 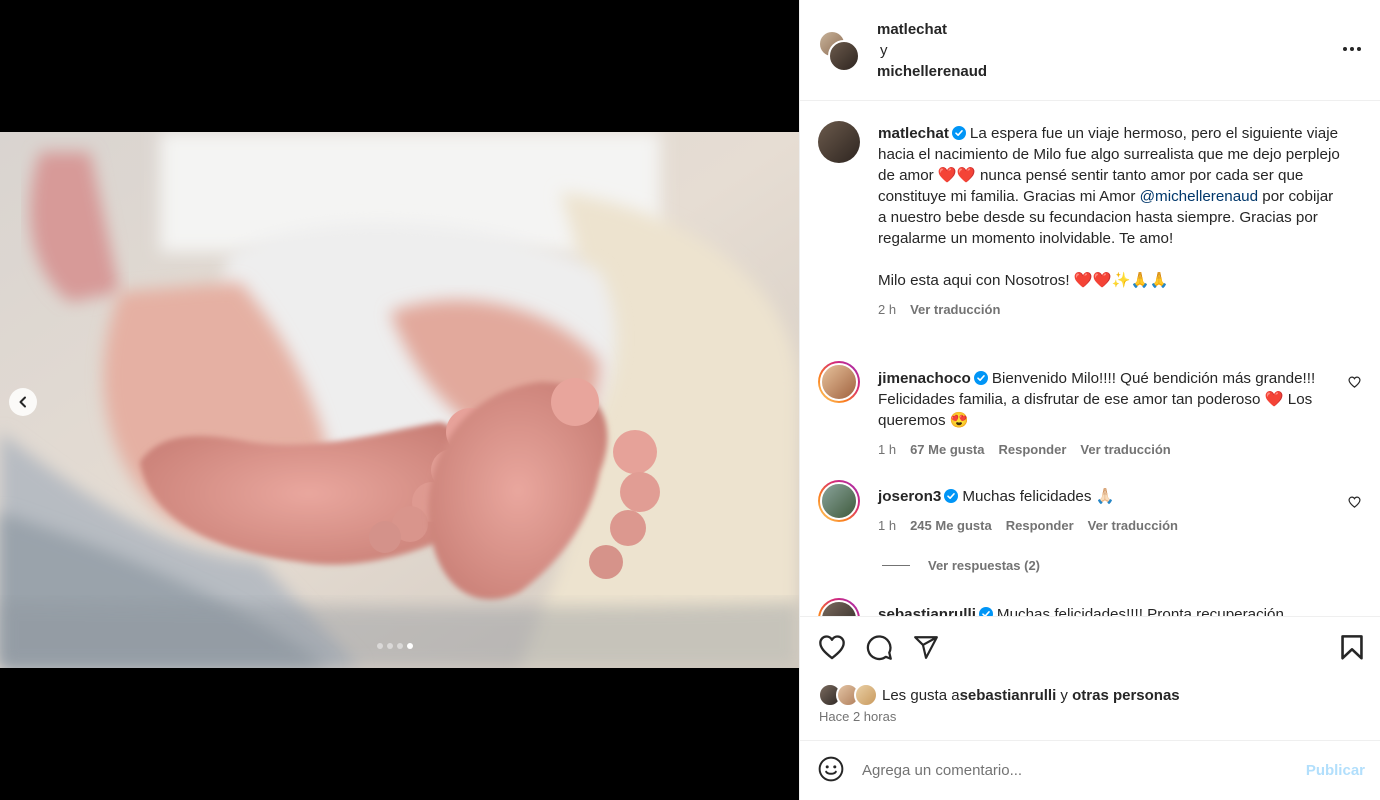 What do you see at coordinates (924, 378) in the screenshot?
I see `comment-username: jimenachoco` at bounding box center [924, 378].